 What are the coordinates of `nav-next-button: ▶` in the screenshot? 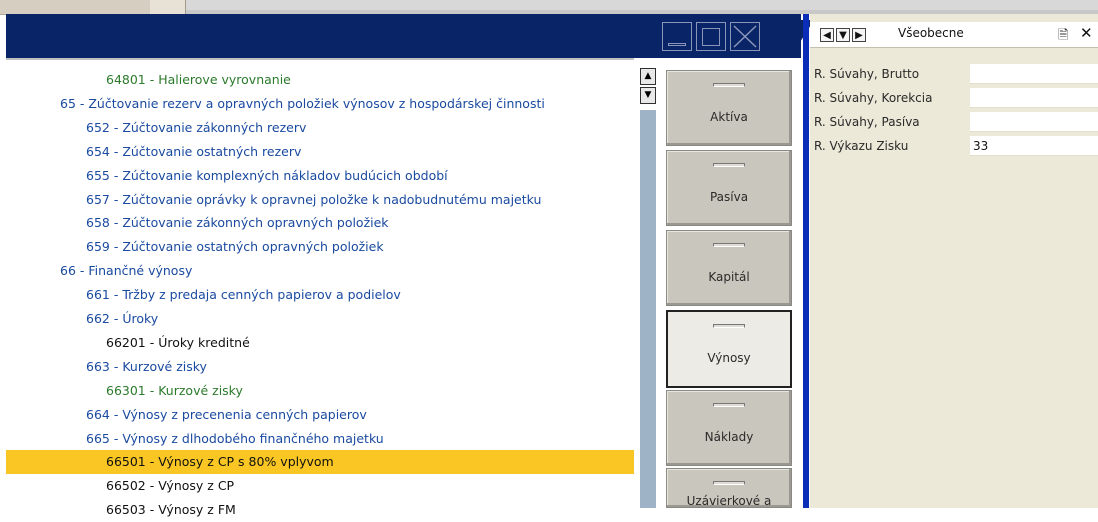 It's located at (859, 35).